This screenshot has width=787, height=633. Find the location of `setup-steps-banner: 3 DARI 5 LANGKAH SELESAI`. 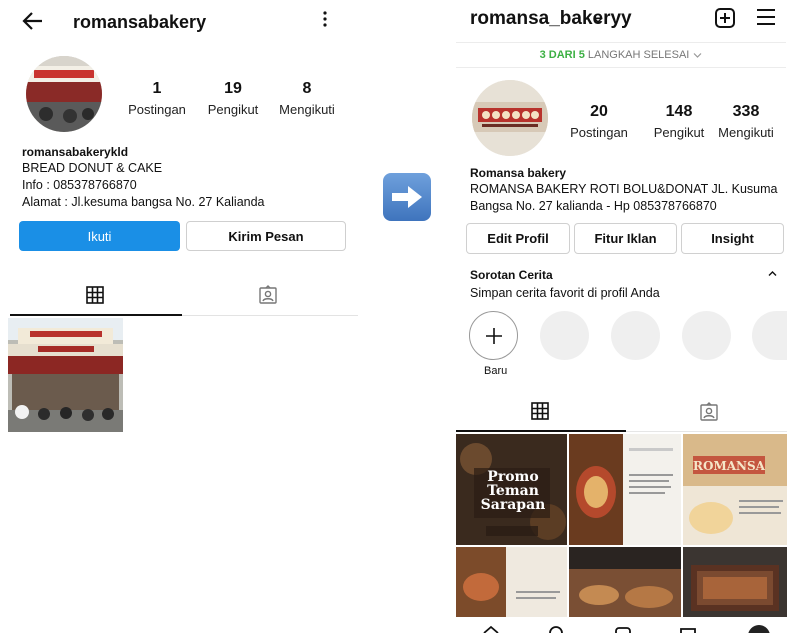

setup-steps-banner: 3 DARI 5 LANGKAH SELESAI is located at coordinates (621, 55).